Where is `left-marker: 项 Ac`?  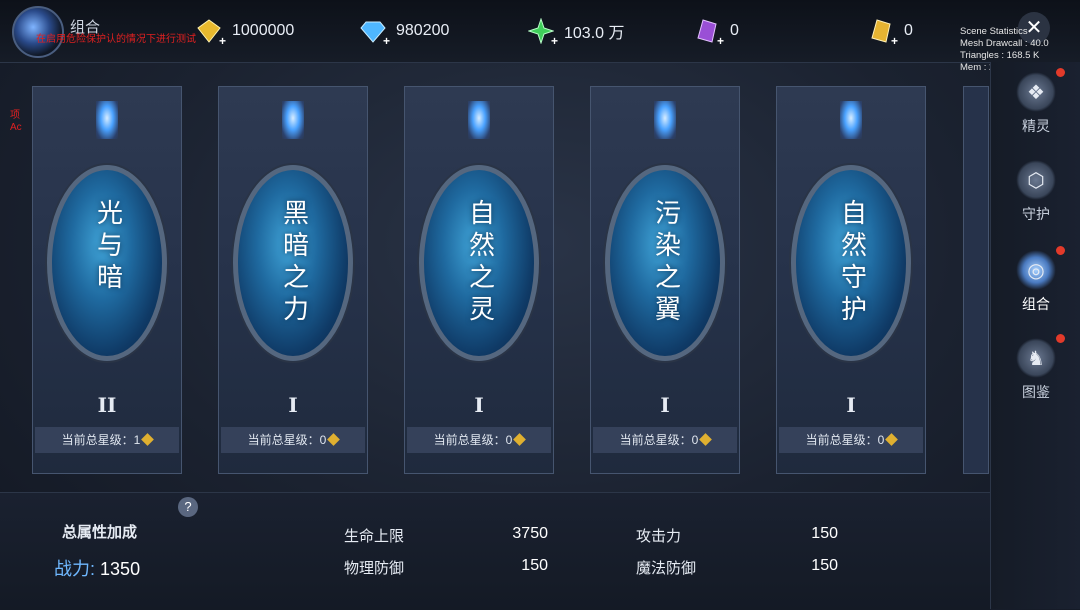
left-marker: 项 Ac is located at coordinates (16, 122).